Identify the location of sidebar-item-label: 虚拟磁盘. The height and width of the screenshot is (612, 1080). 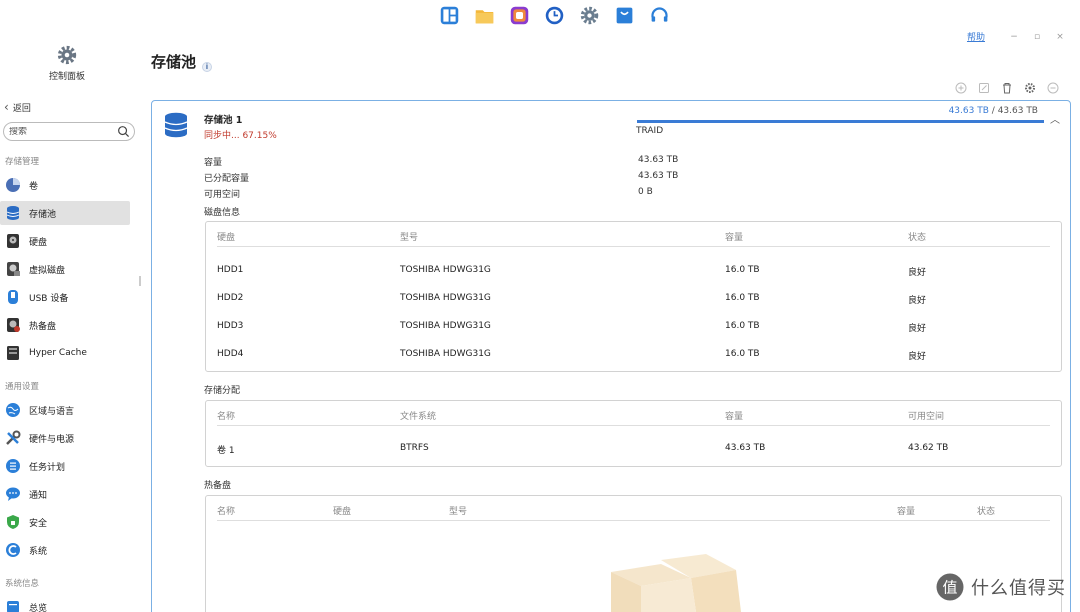
(47, 270).